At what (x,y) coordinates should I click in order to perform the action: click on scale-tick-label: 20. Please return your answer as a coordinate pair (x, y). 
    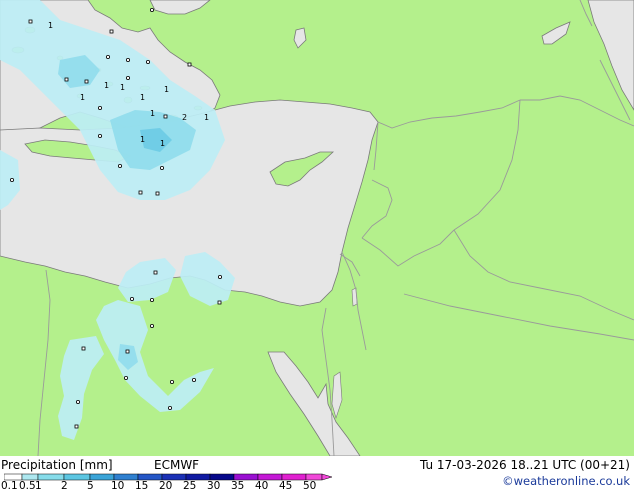
    Looking at the image, I should click on (166, 486).